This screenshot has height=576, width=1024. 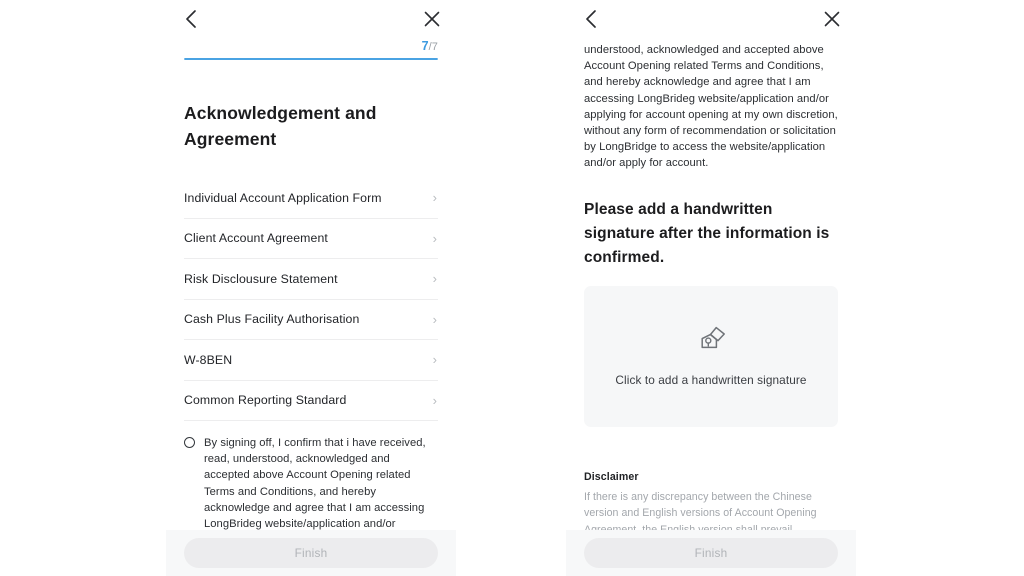 I want to click on step-counter: 7/7, so click(x=430, y=46).